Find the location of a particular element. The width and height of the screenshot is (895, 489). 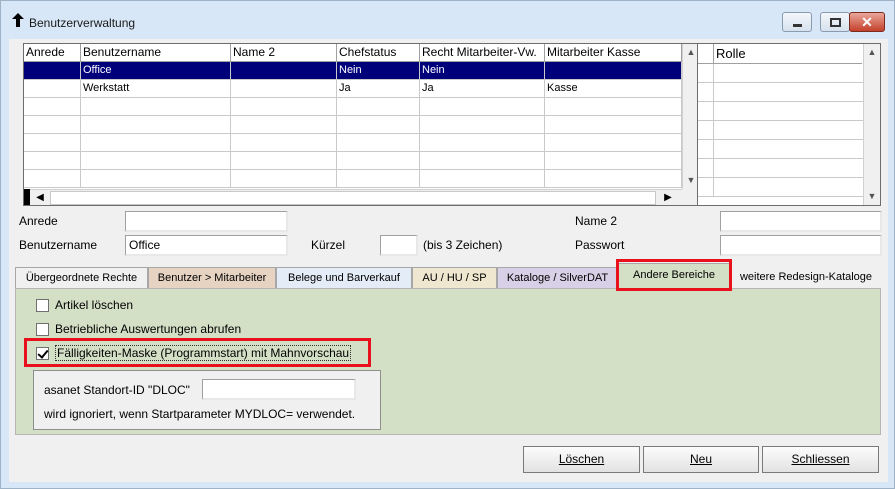

kuerzel-label: Kürzel is located at coordinates (328, 245).